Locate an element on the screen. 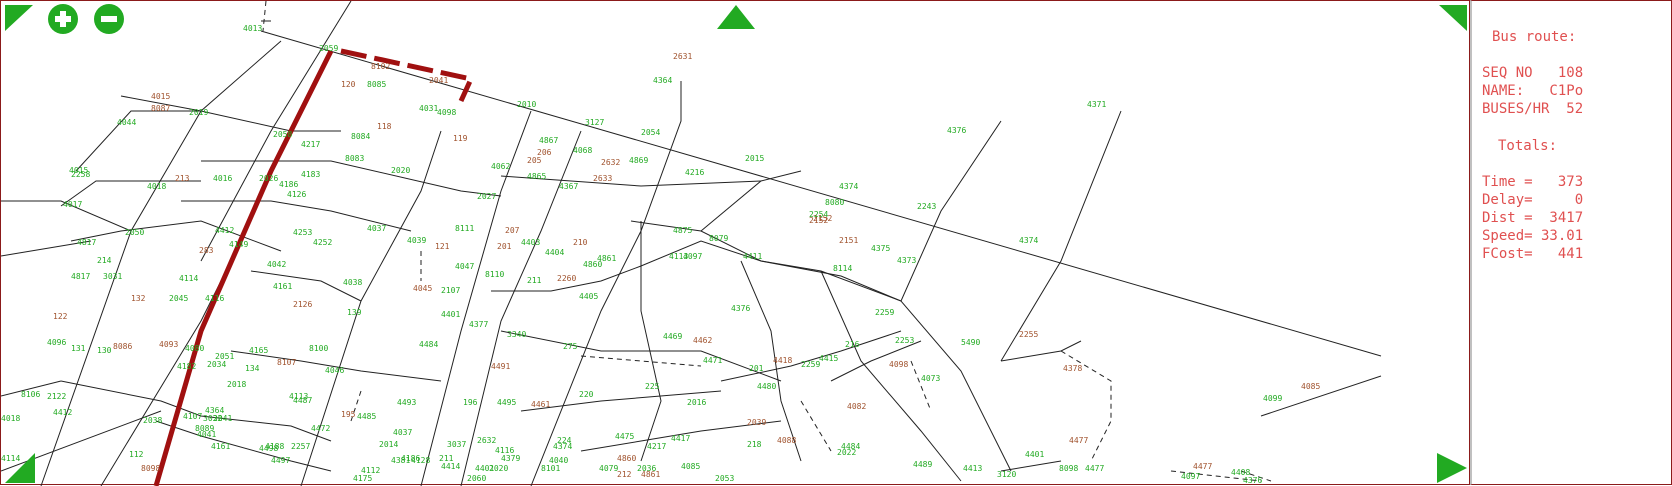  node-label: 8083 is located at coordinates (354, 158).